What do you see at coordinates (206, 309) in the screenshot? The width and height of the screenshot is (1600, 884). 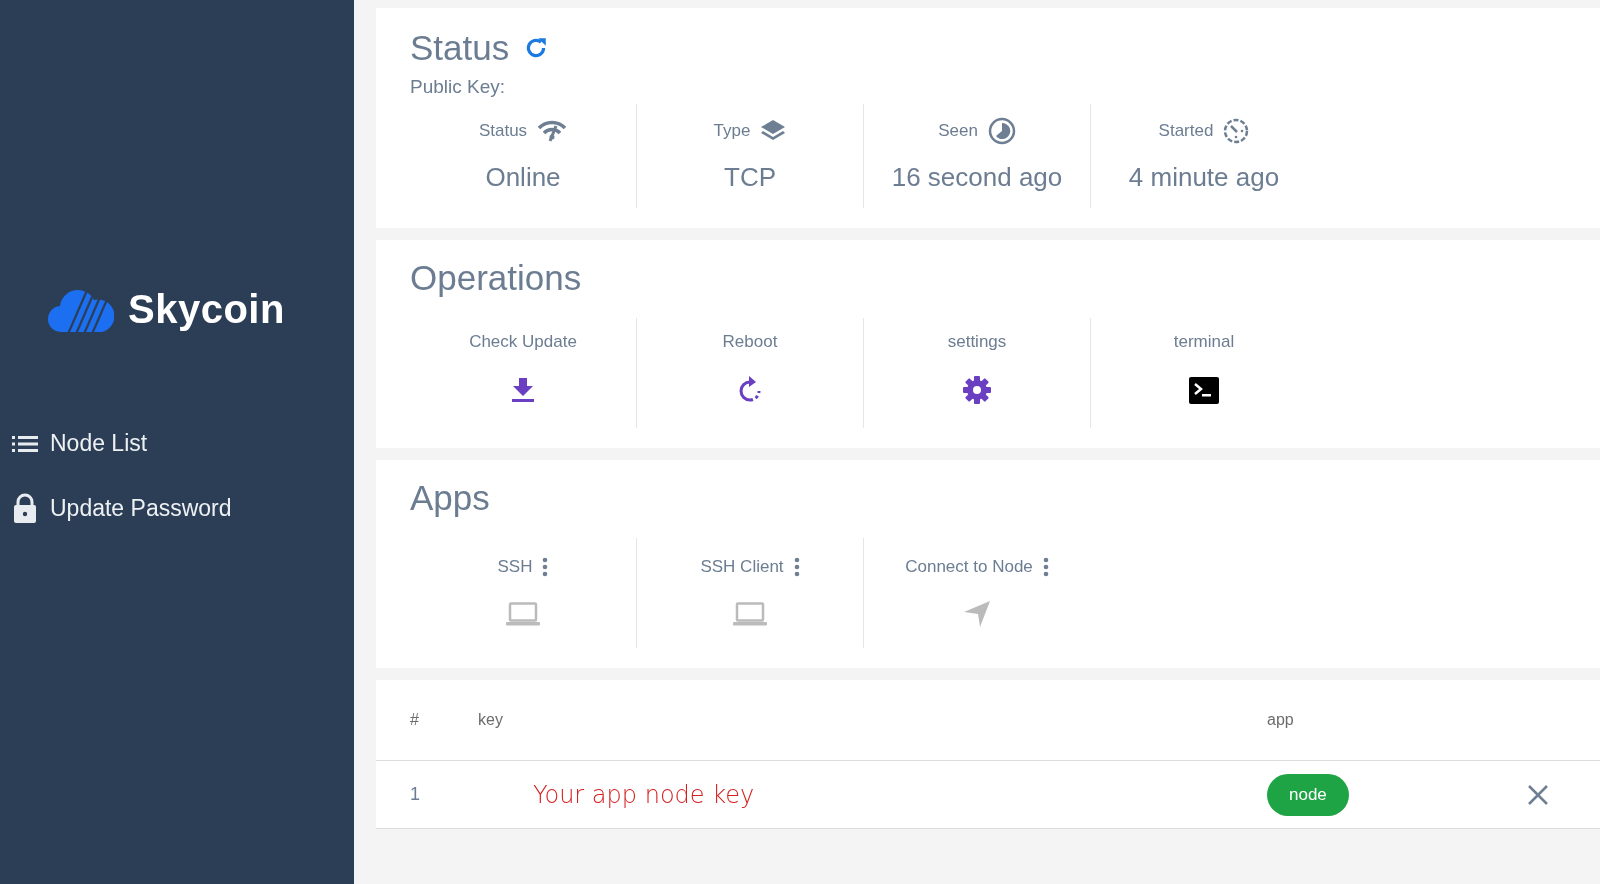 I see `logo-text: Skycoin` at bounding box center [206, 309].